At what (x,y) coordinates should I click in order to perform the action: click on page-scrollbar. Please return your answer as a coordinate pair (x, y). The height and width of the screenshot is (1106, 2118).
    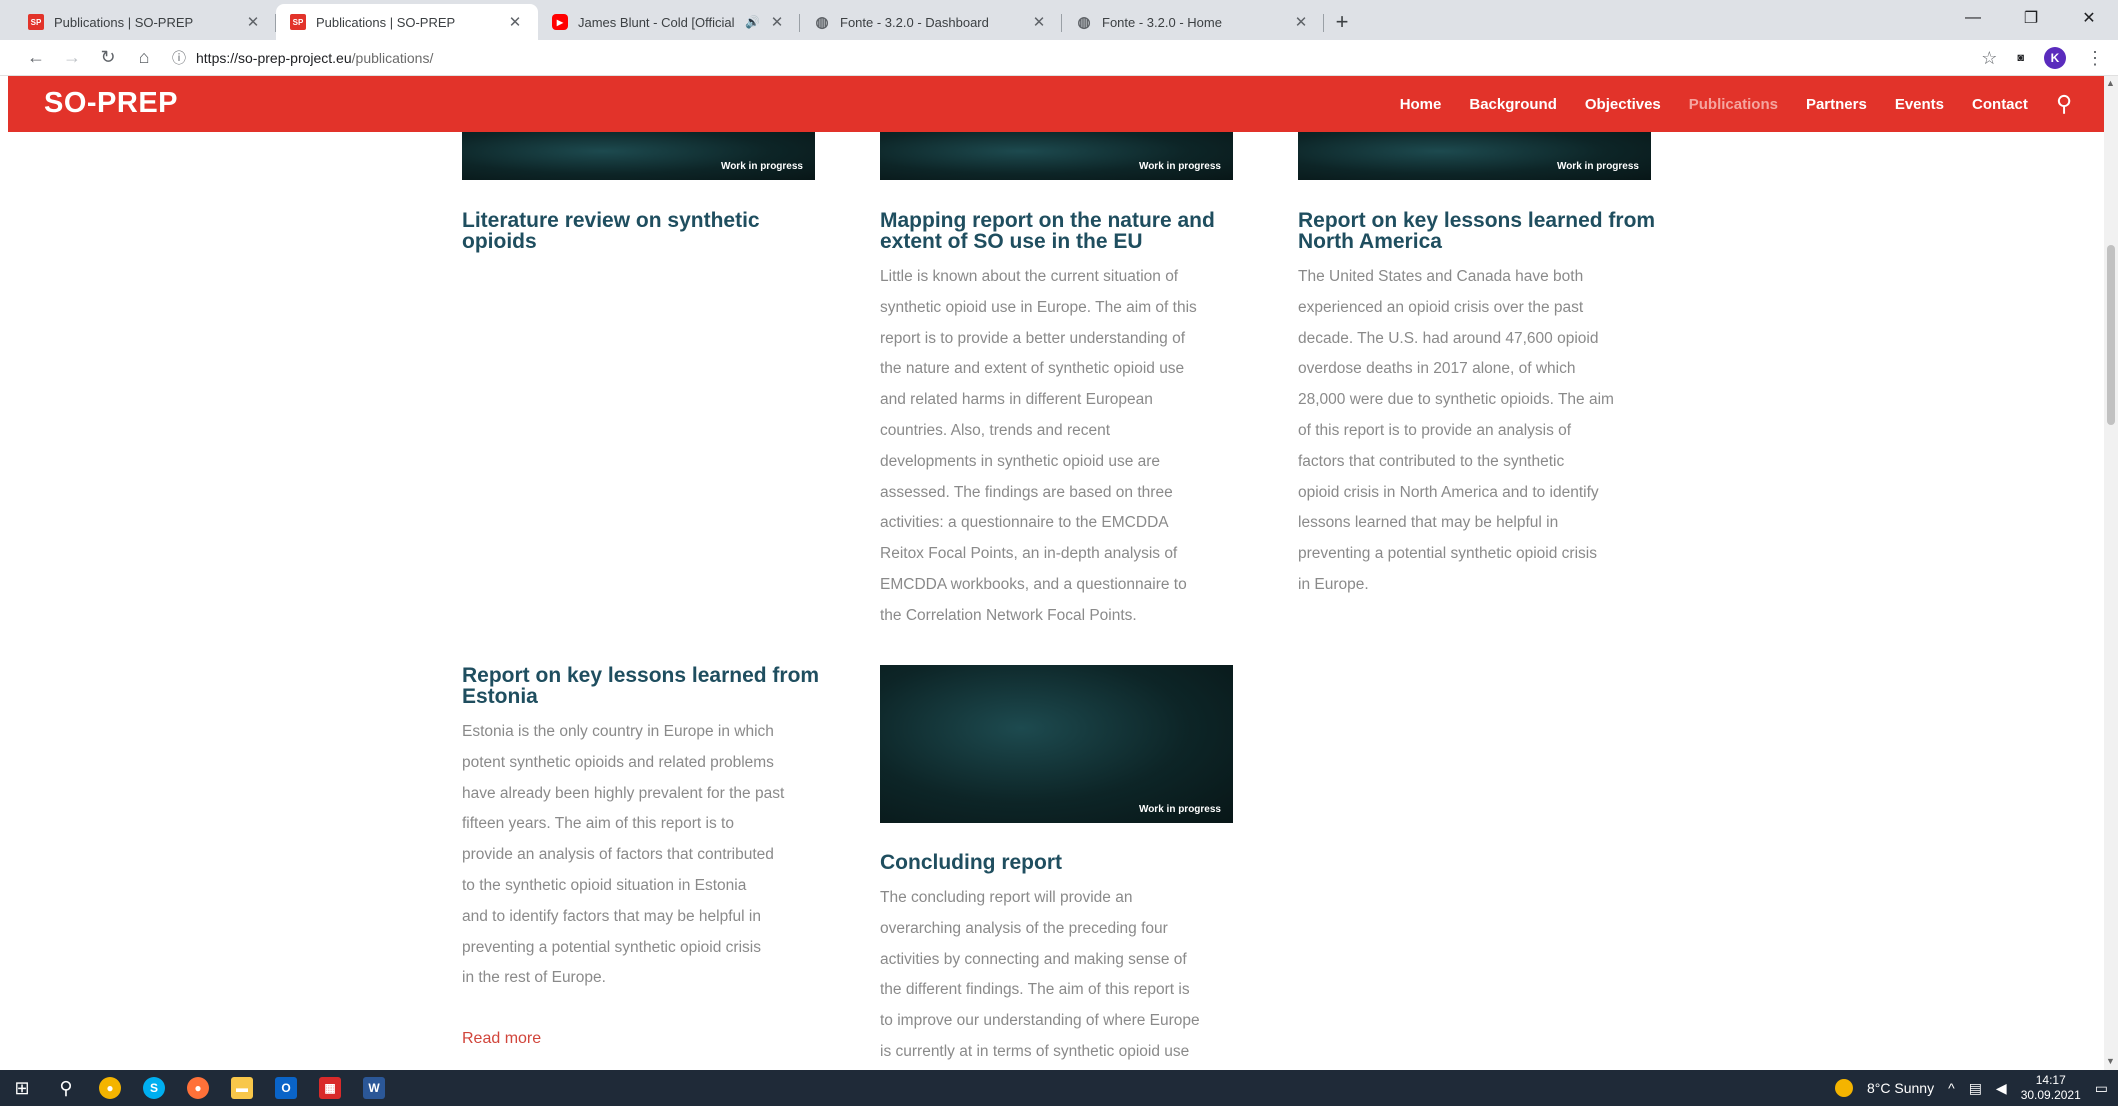
    Looking at the image, I should click on (2111, 573).